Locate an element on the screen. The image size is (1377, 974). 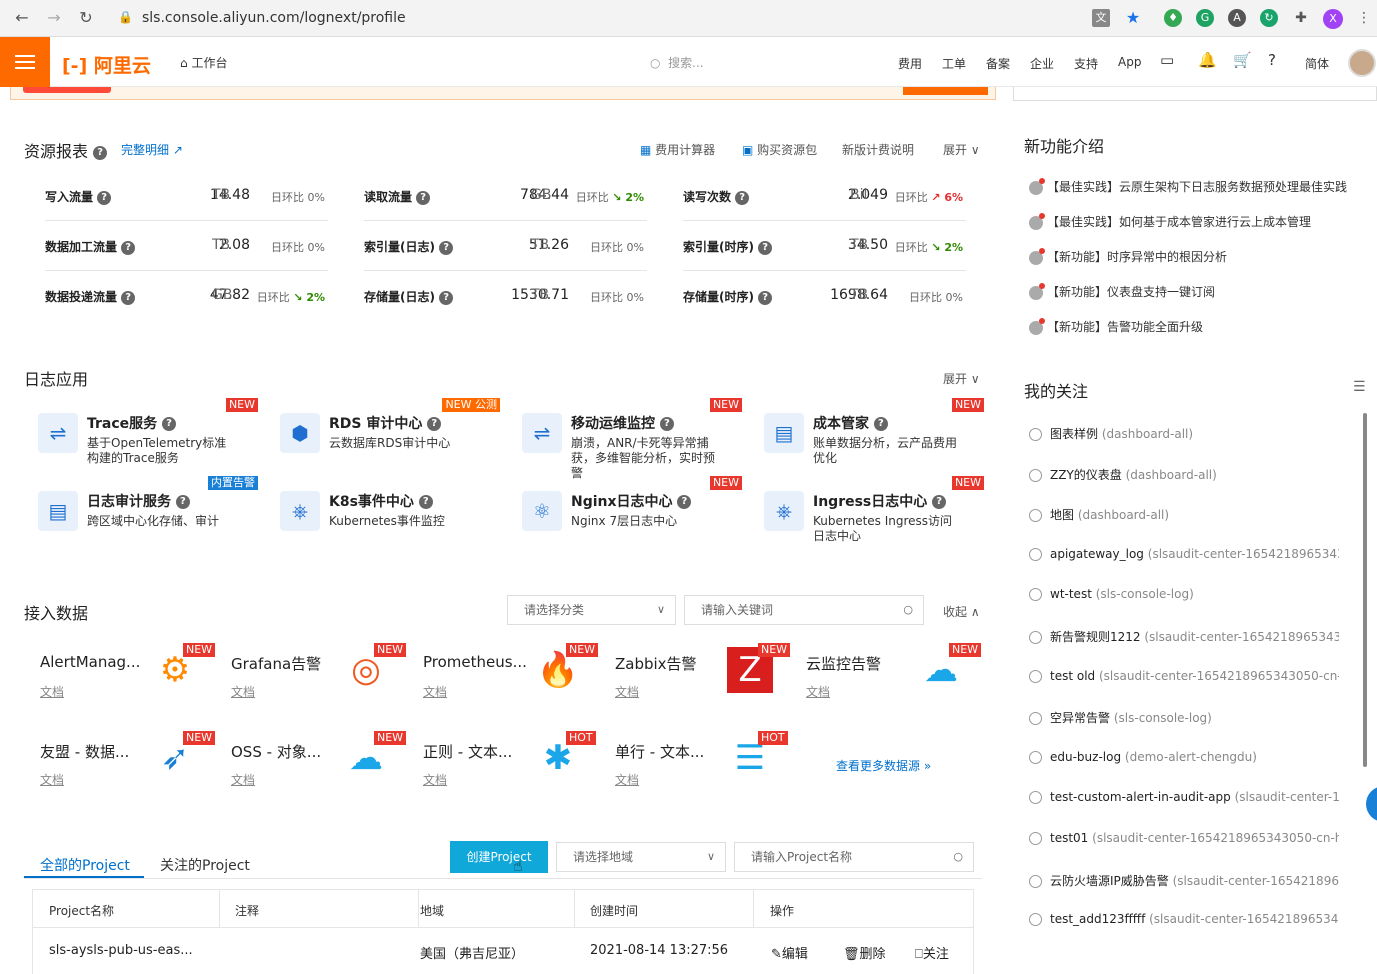
tab-followed-projects: 关注的Project is located at coordinates (205, 865).